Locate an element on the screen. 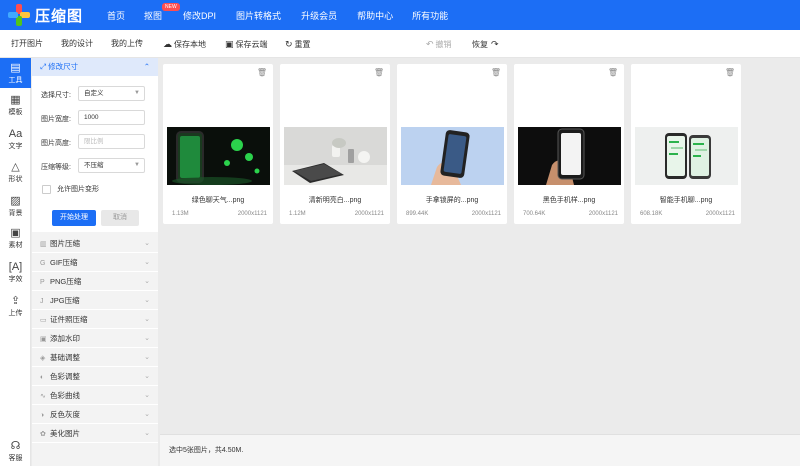 Image resolution: width=800 pixels, height=466 pixels. text-effect-icon: [A] is located at coordinates (15, 267).